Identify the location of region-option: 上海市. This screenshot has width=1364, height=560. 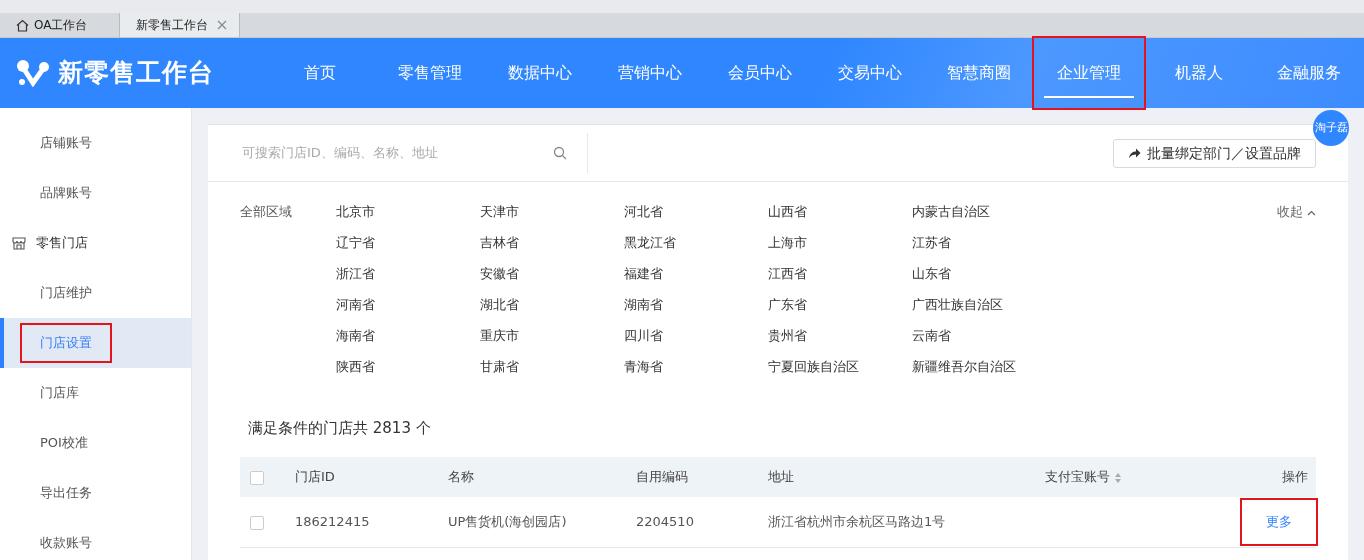
(840, 243).